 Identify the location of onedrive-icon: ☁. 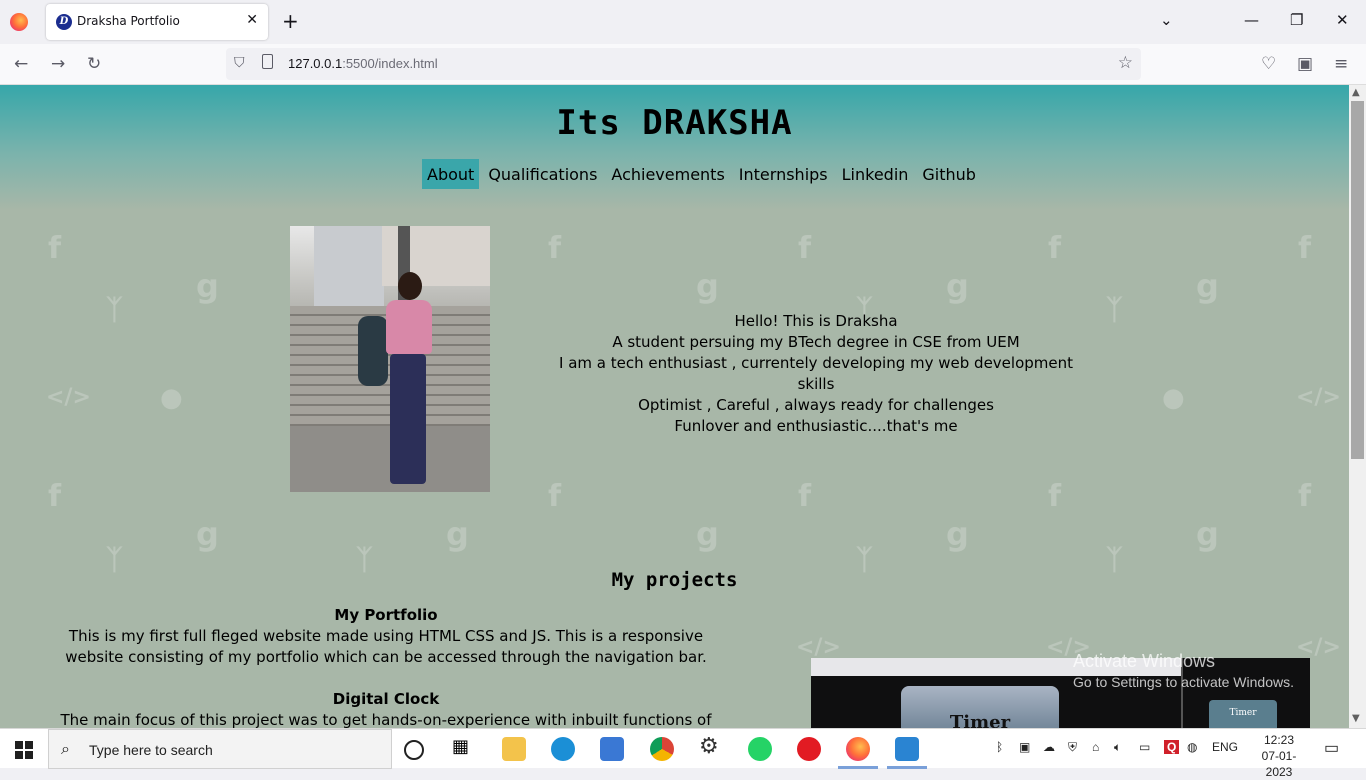
(1049, 747).